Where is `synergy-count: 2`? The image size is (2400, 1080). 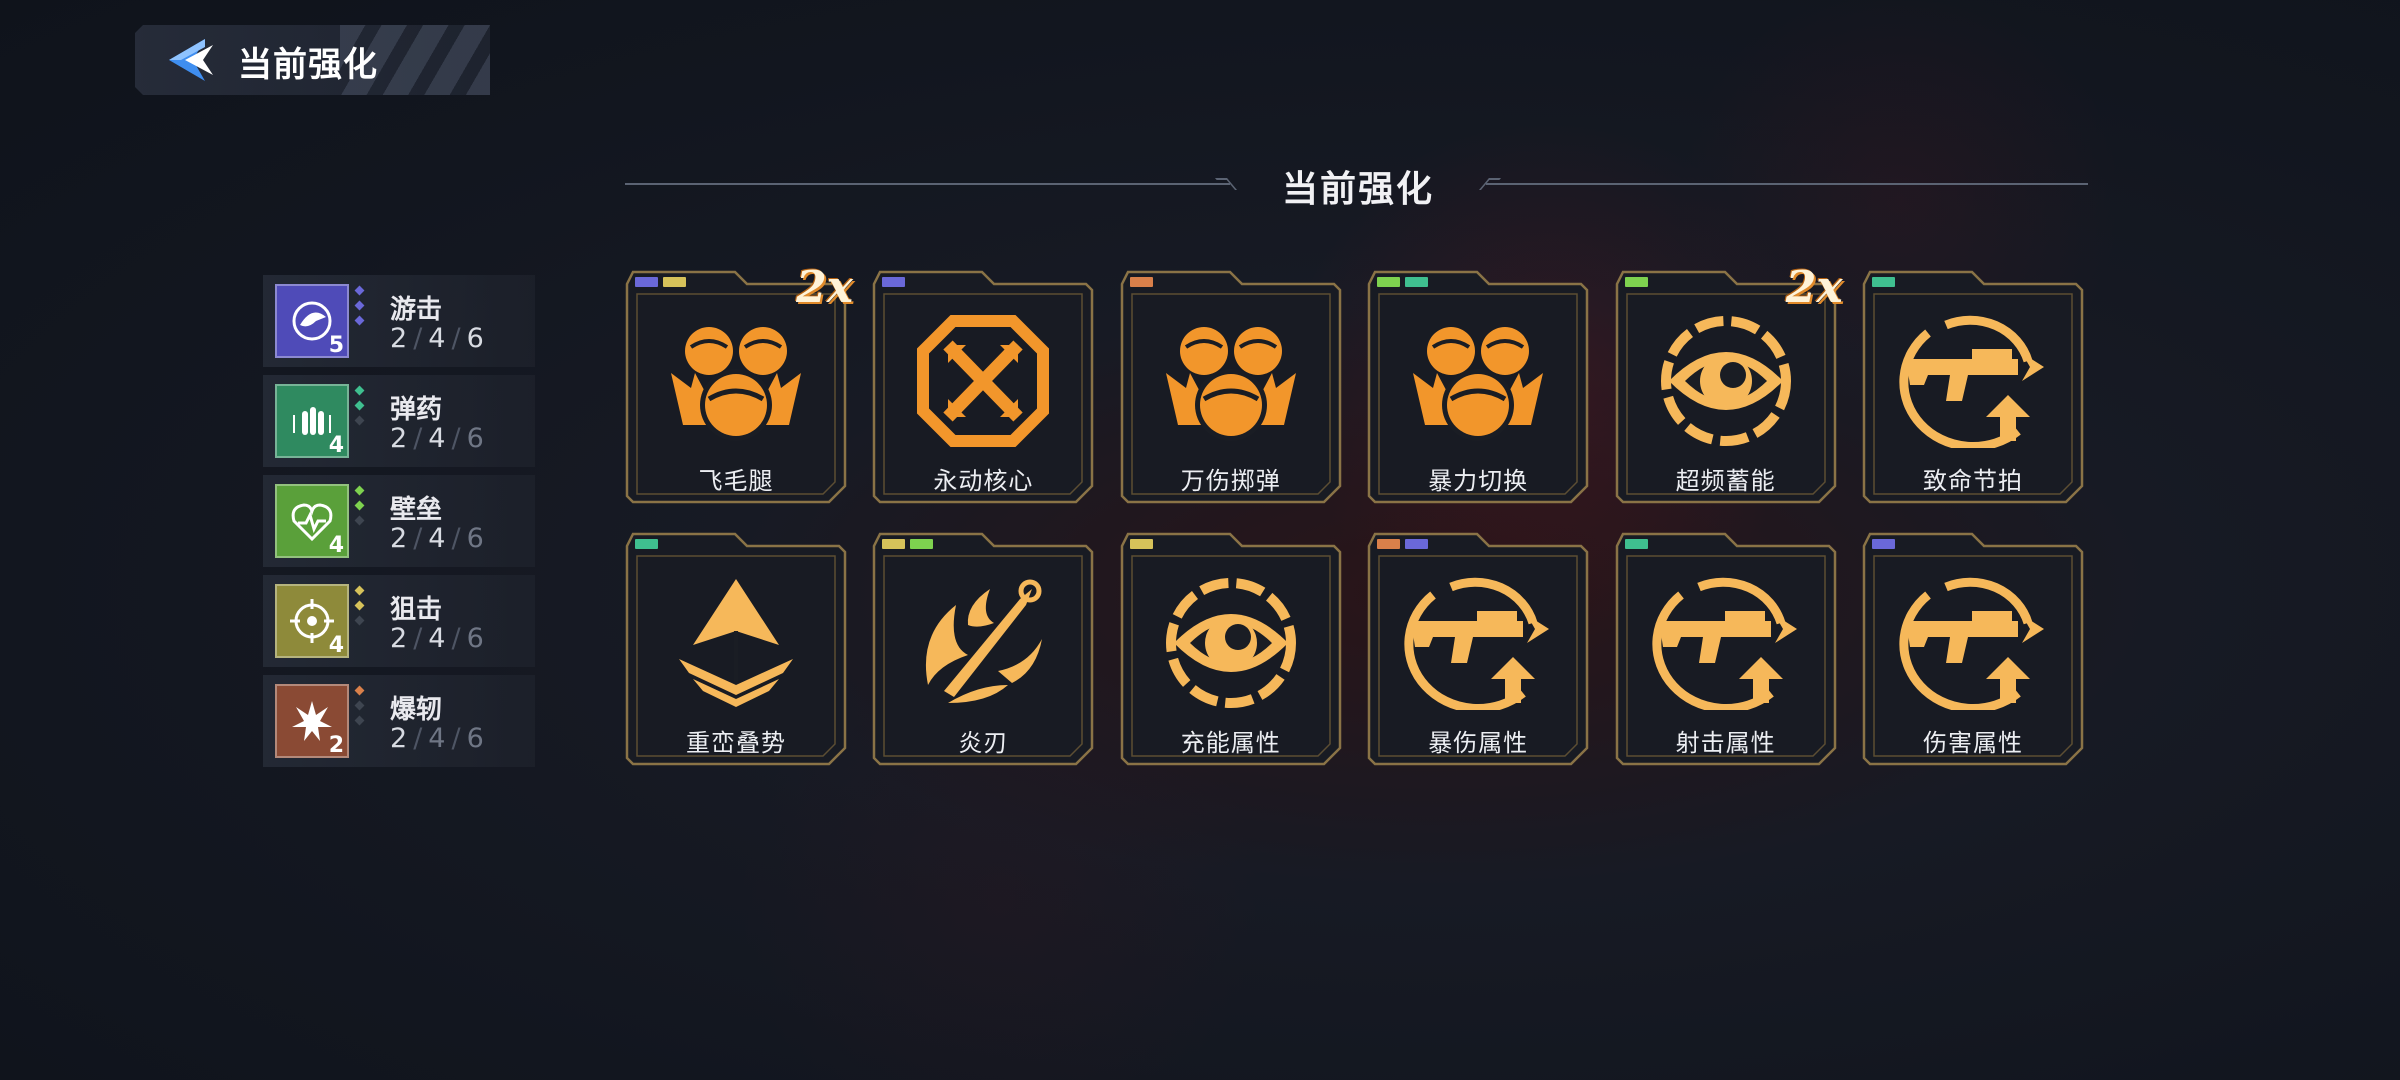
synergy-count: 2 is located at coordinates (336, 745).